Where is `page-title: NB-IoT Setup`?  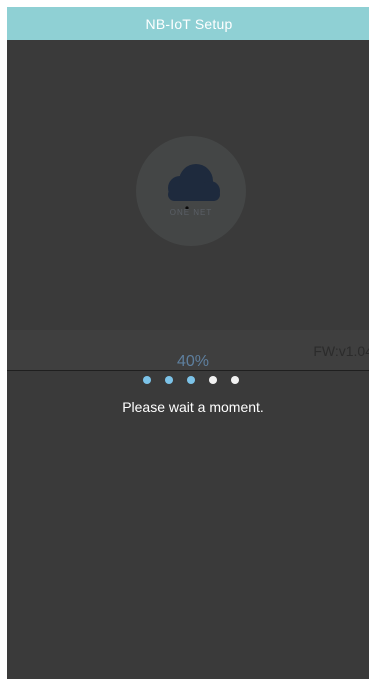
page-title: NB-IoT Setup is located at coordinates (189, 23).